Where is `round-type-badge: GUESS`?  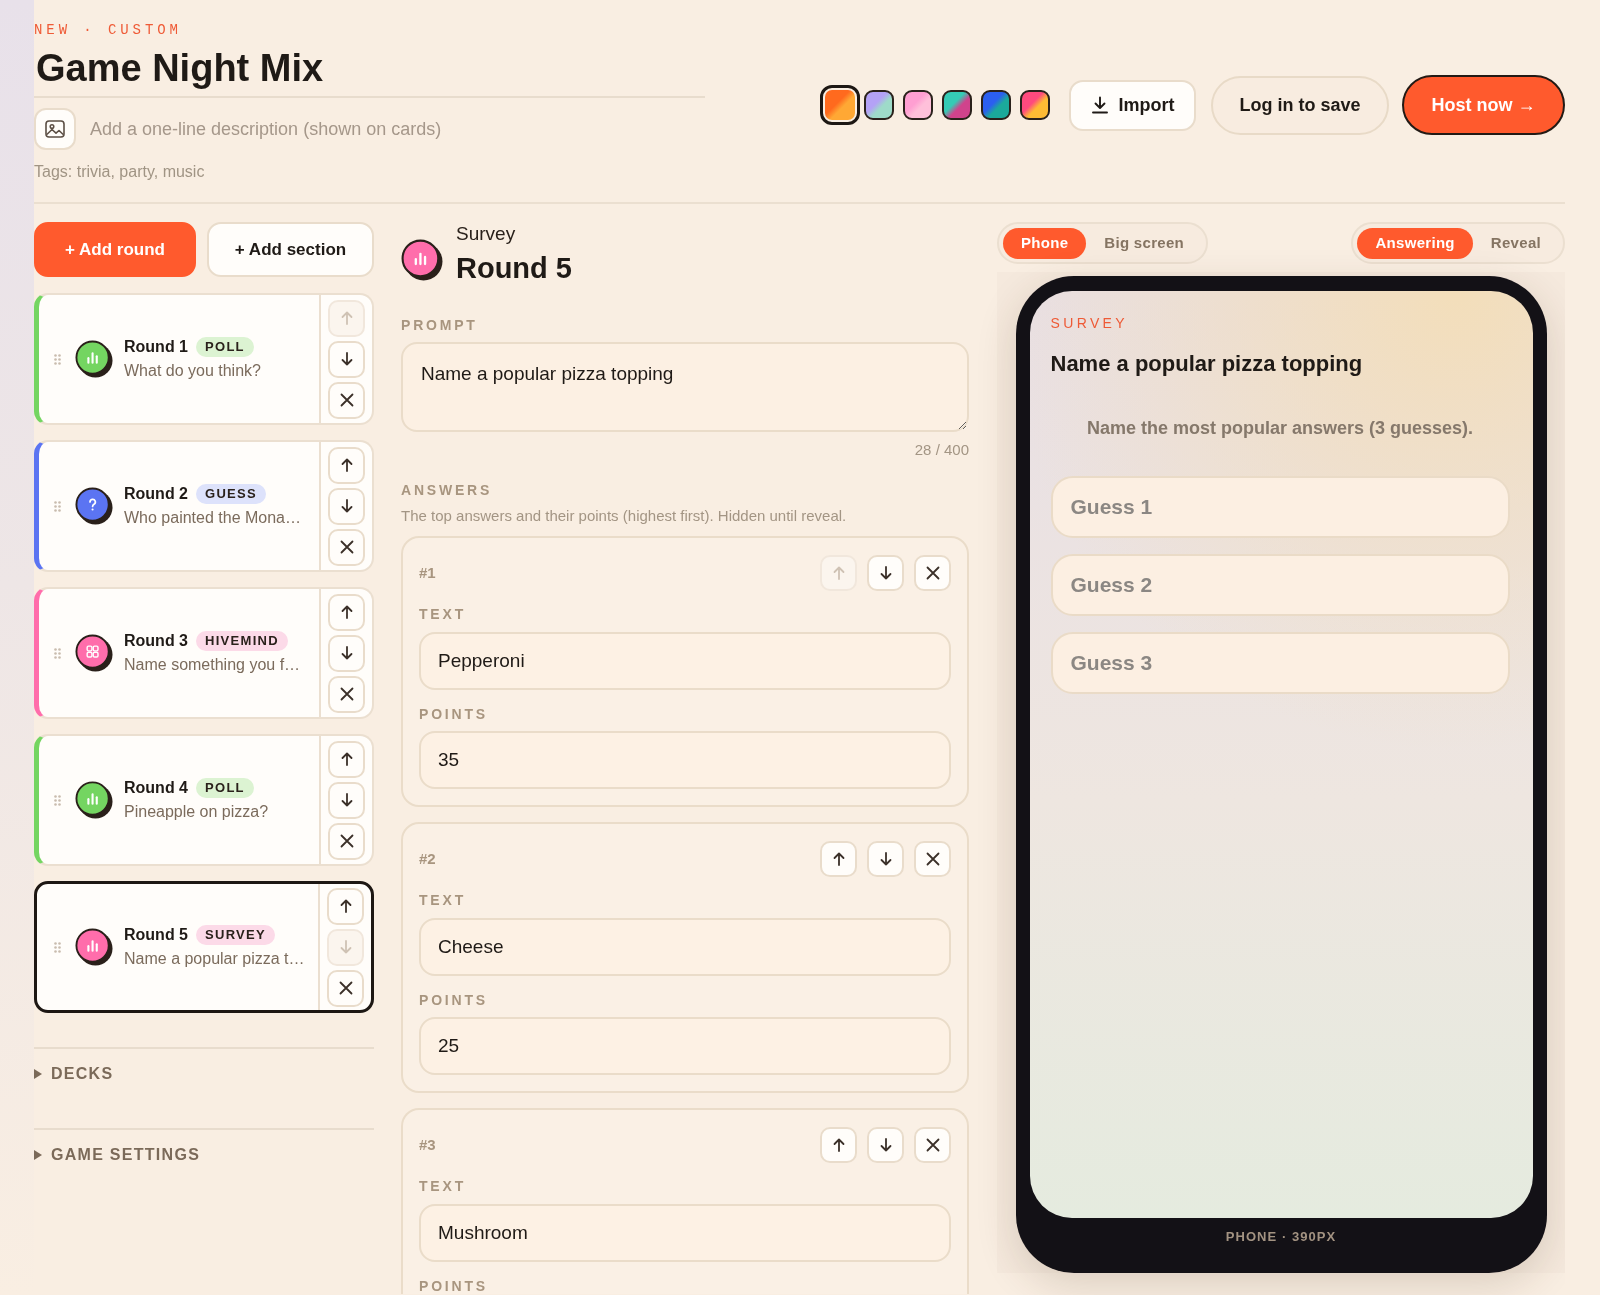
round-type-badge: GUESS is located at coordinates (231, 494).